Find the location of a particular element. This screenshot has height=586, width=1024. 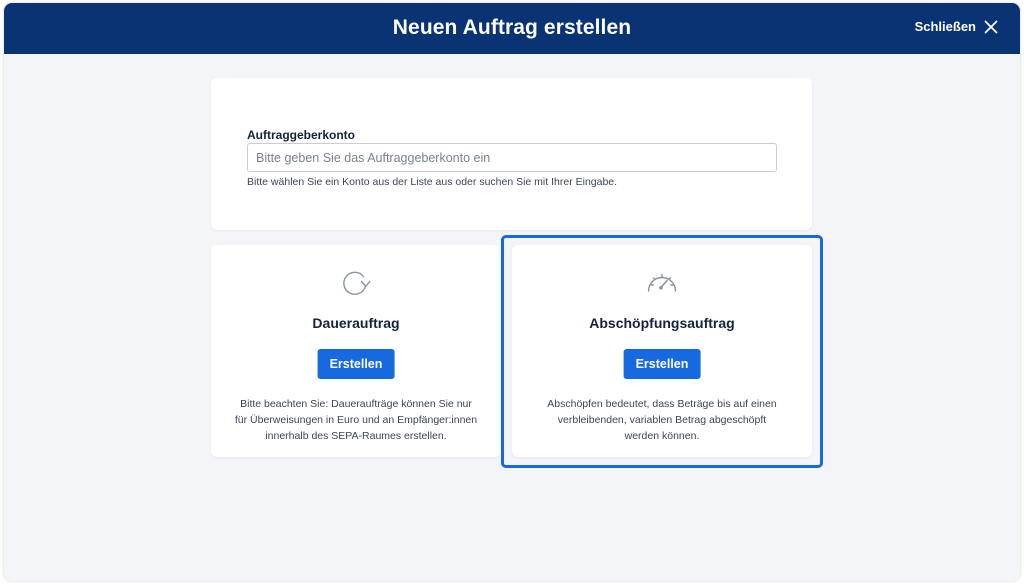

refresh-icon is located at coordinates (357, 283).